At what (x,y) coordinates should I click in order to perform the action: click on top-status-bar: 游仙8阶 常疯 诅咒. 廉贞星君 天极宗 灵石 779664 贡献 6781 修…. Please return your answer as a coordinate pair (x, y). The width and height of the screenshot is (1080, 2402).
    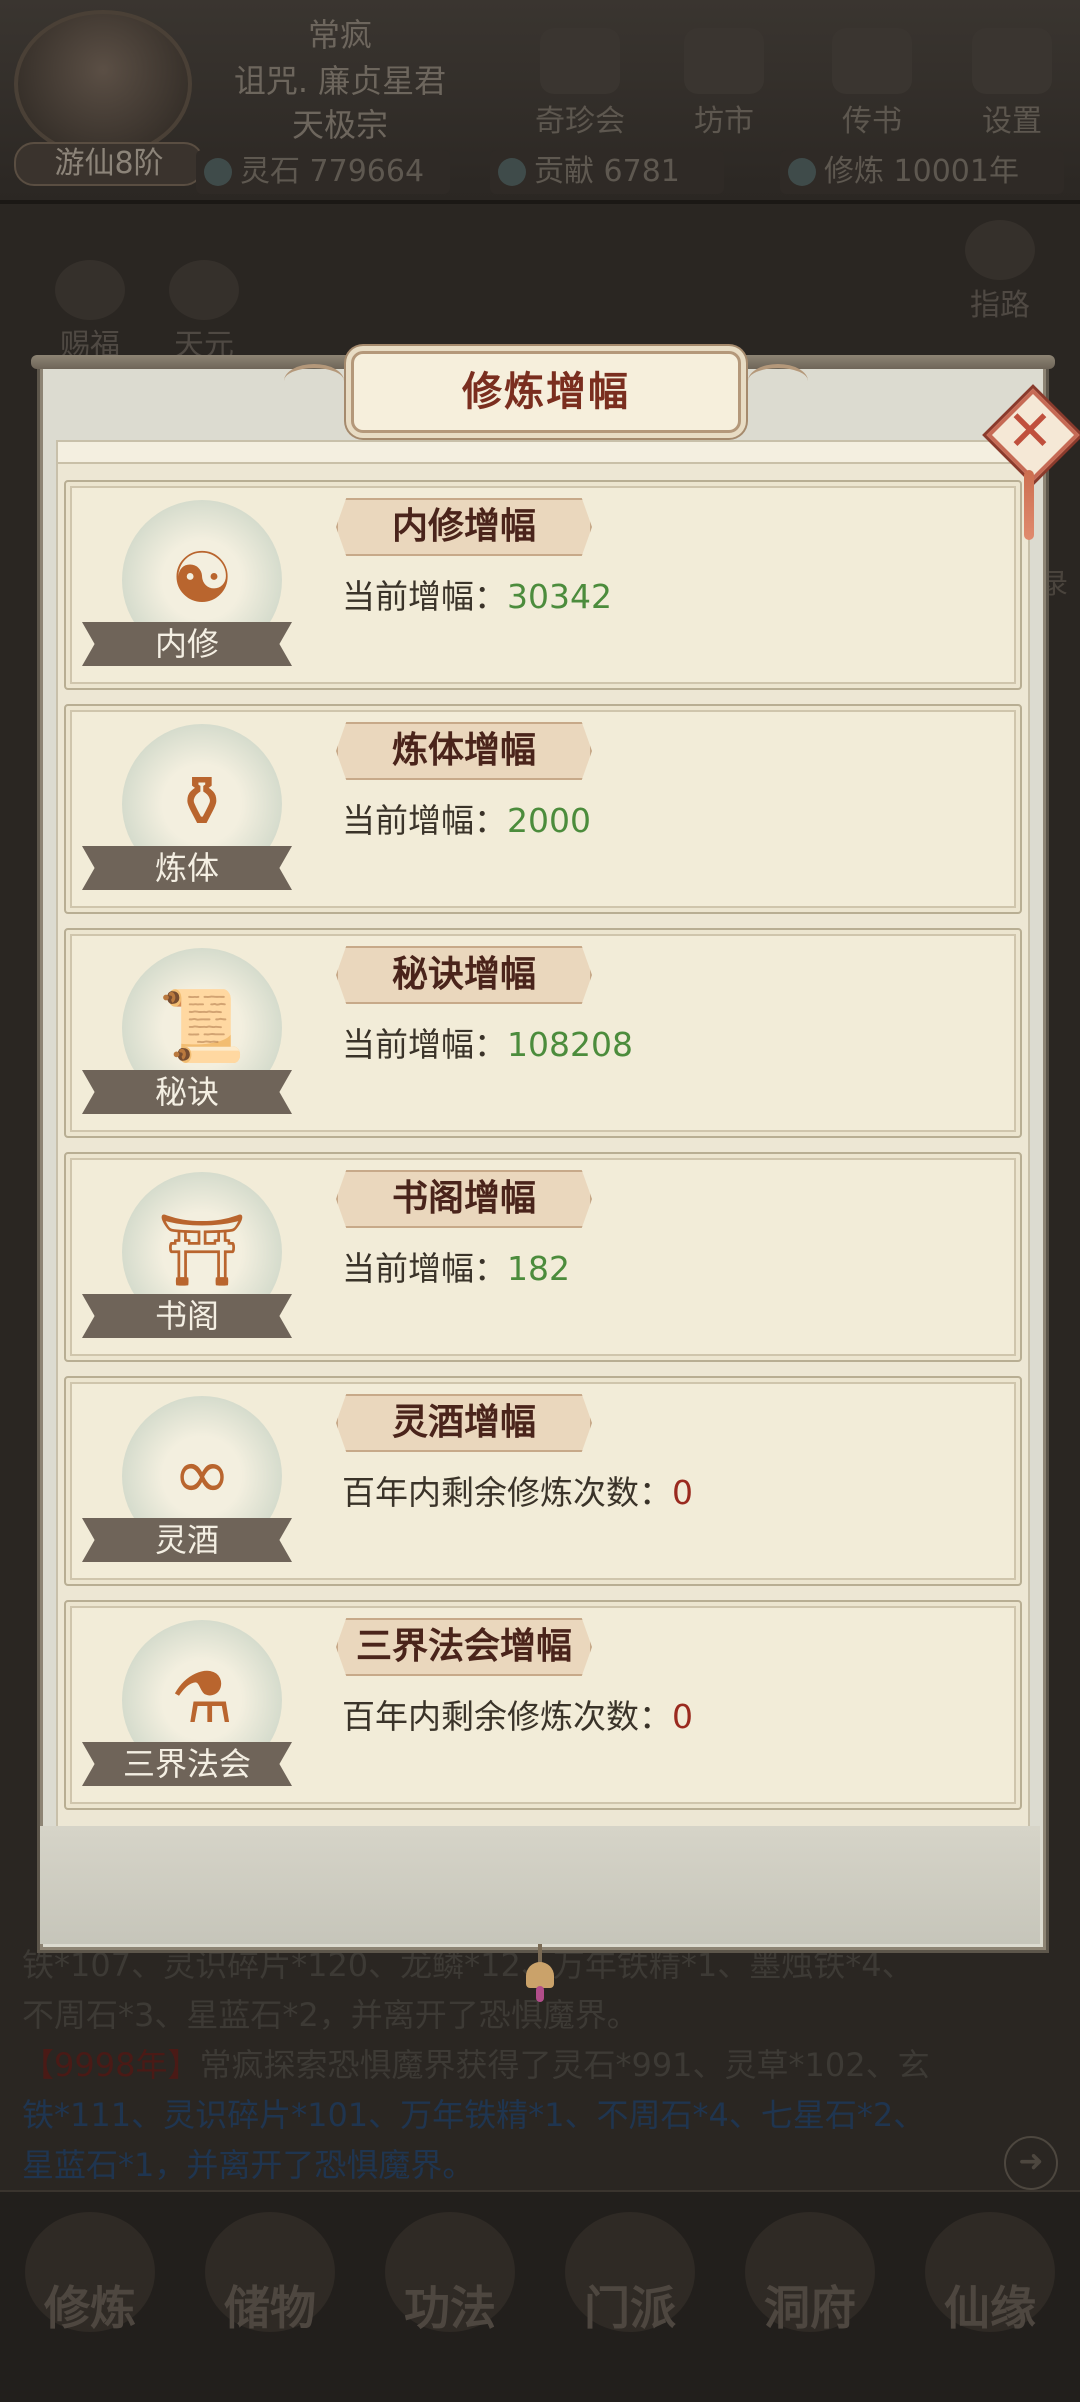
    Looking at the image, I should click on (540, 102).